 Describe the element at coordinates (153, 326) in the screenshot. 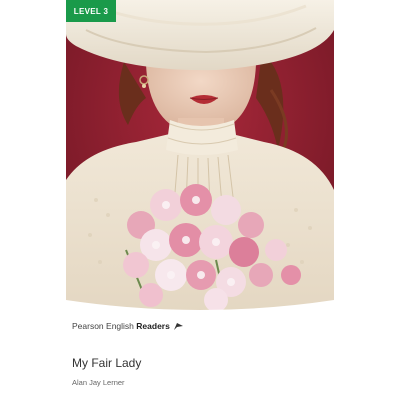

I see `series-readers: Readers` at that location.